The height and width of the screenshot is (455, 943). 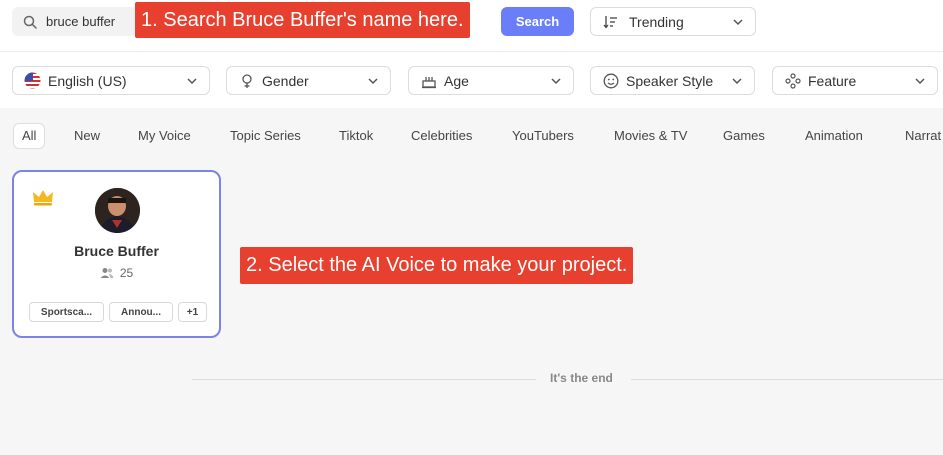 What do you see at coordinates (792, 80) in the screenshot?
I see `feature-icon` at bounding box center [792, 80].